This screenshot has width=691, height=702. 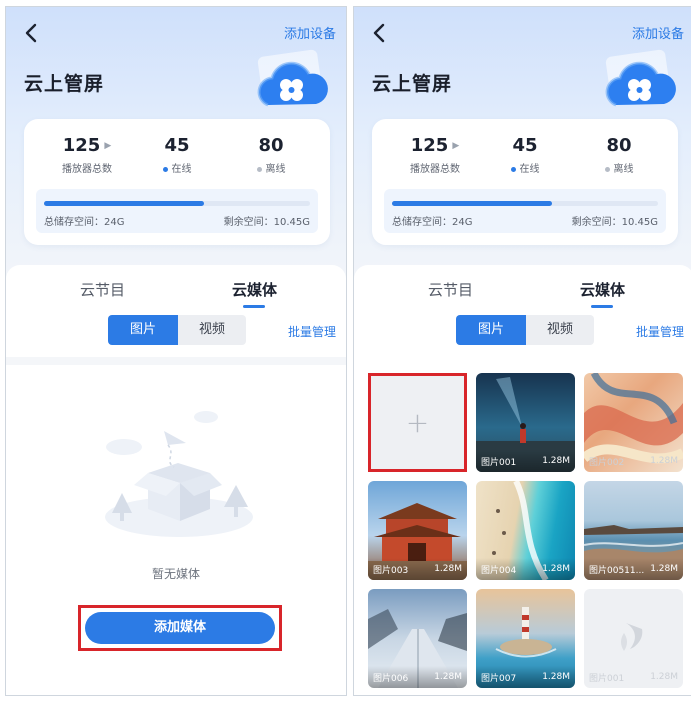 What do you see at coordinates (417, 569) in the screenshot?
I see `media-caption: 图片003 1.28M` at bounding box center [417, 569].